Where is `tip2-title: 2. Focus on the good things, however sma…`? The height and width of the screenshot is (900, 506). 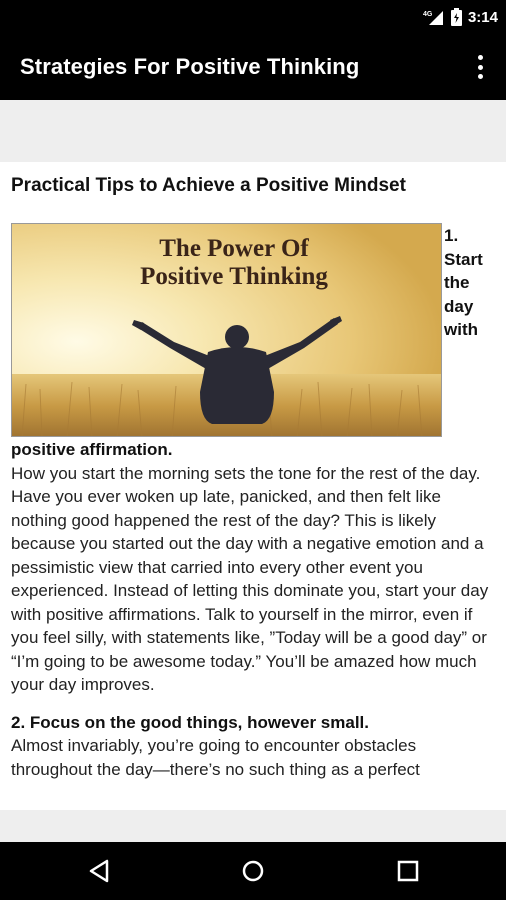 tip2-title: 2. Focus on the good things, however sma… is located at coordinates (190, 722).